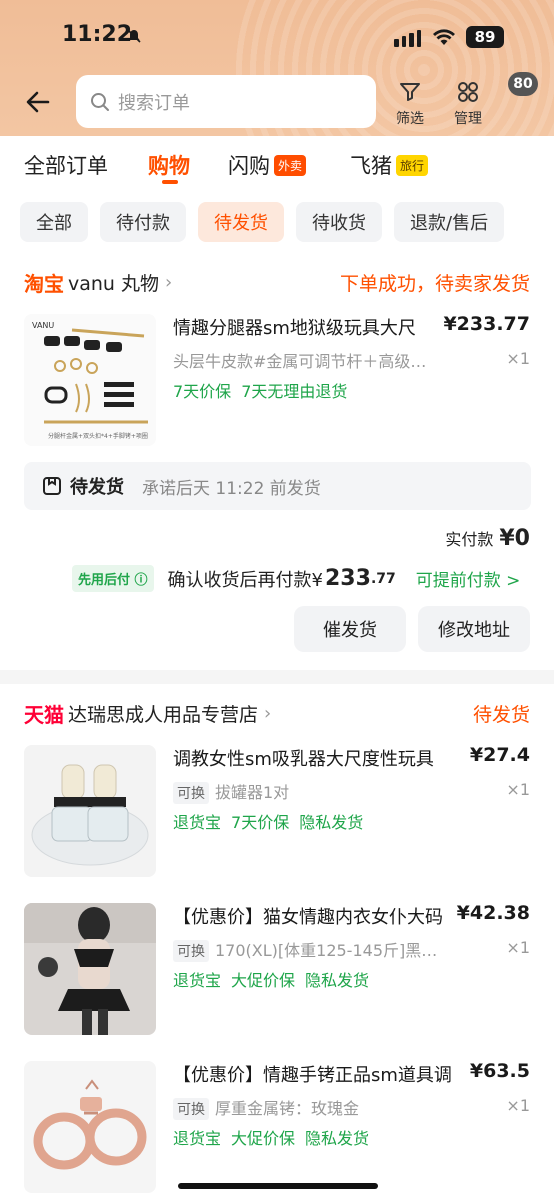  Describe the element at coordinates (267, 165) in the screenshot. I see `tab-flash-buy: 闪购 外卖` at that location.